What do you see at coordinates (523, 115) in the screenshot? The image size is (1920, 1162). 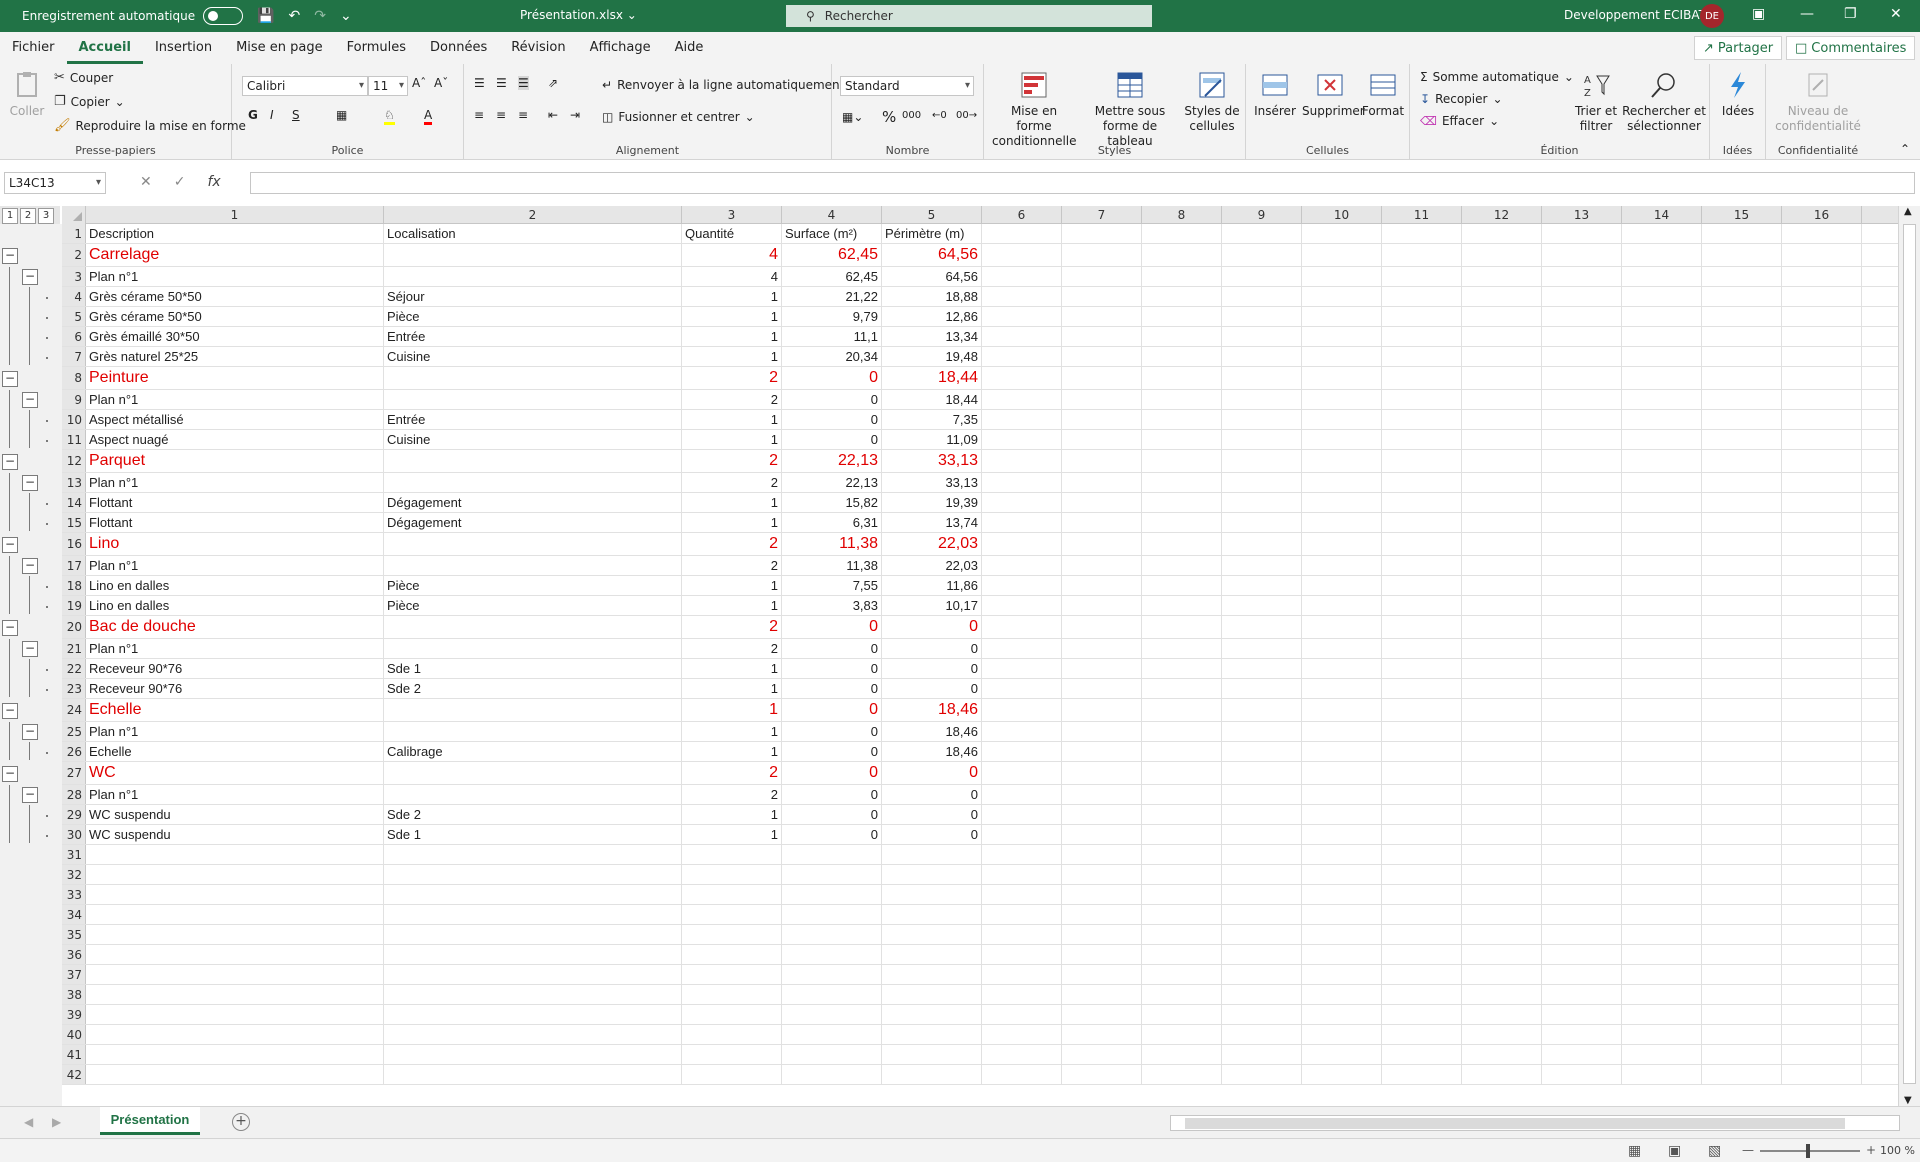 I see `align-right-button: ≡` at bounding box center [523, 115].